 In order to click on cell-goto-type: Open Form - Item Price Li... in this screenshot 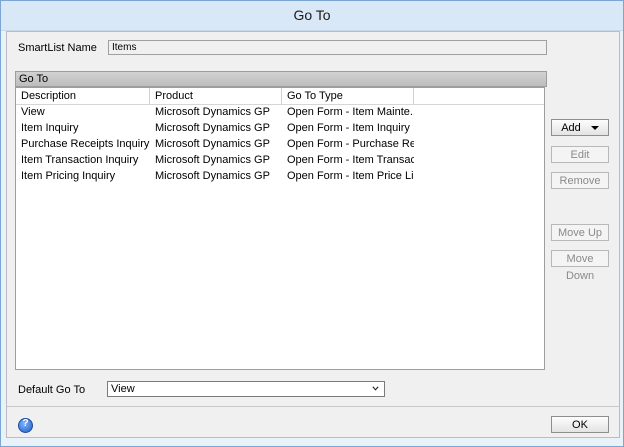, I will do `click(350, 176)`.